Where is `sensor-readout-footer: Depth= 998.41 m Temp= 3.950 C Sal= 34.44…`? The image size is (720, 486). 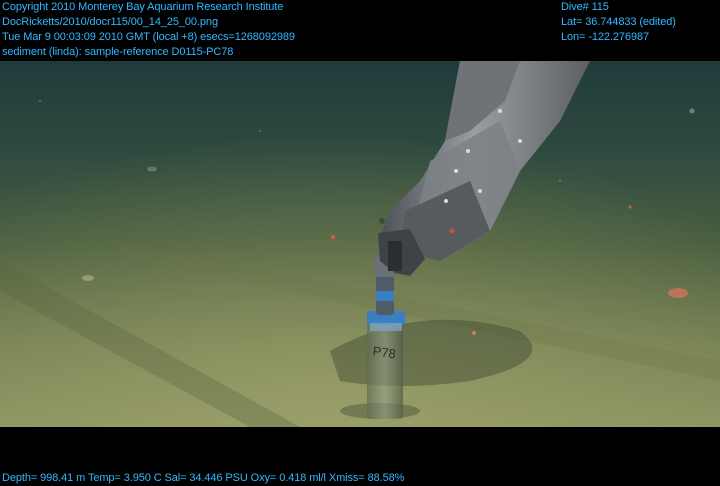 sensor-readout-footer: Depth= 998.41 m Temp= 3.950 C Sal= 34.44… is located at coordinates (203, 478).